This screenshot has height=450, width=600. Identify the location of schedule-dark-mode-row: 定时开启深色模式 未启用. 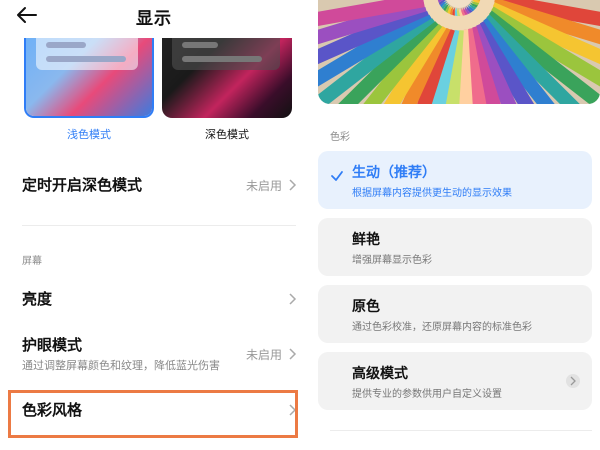
(154, 185).